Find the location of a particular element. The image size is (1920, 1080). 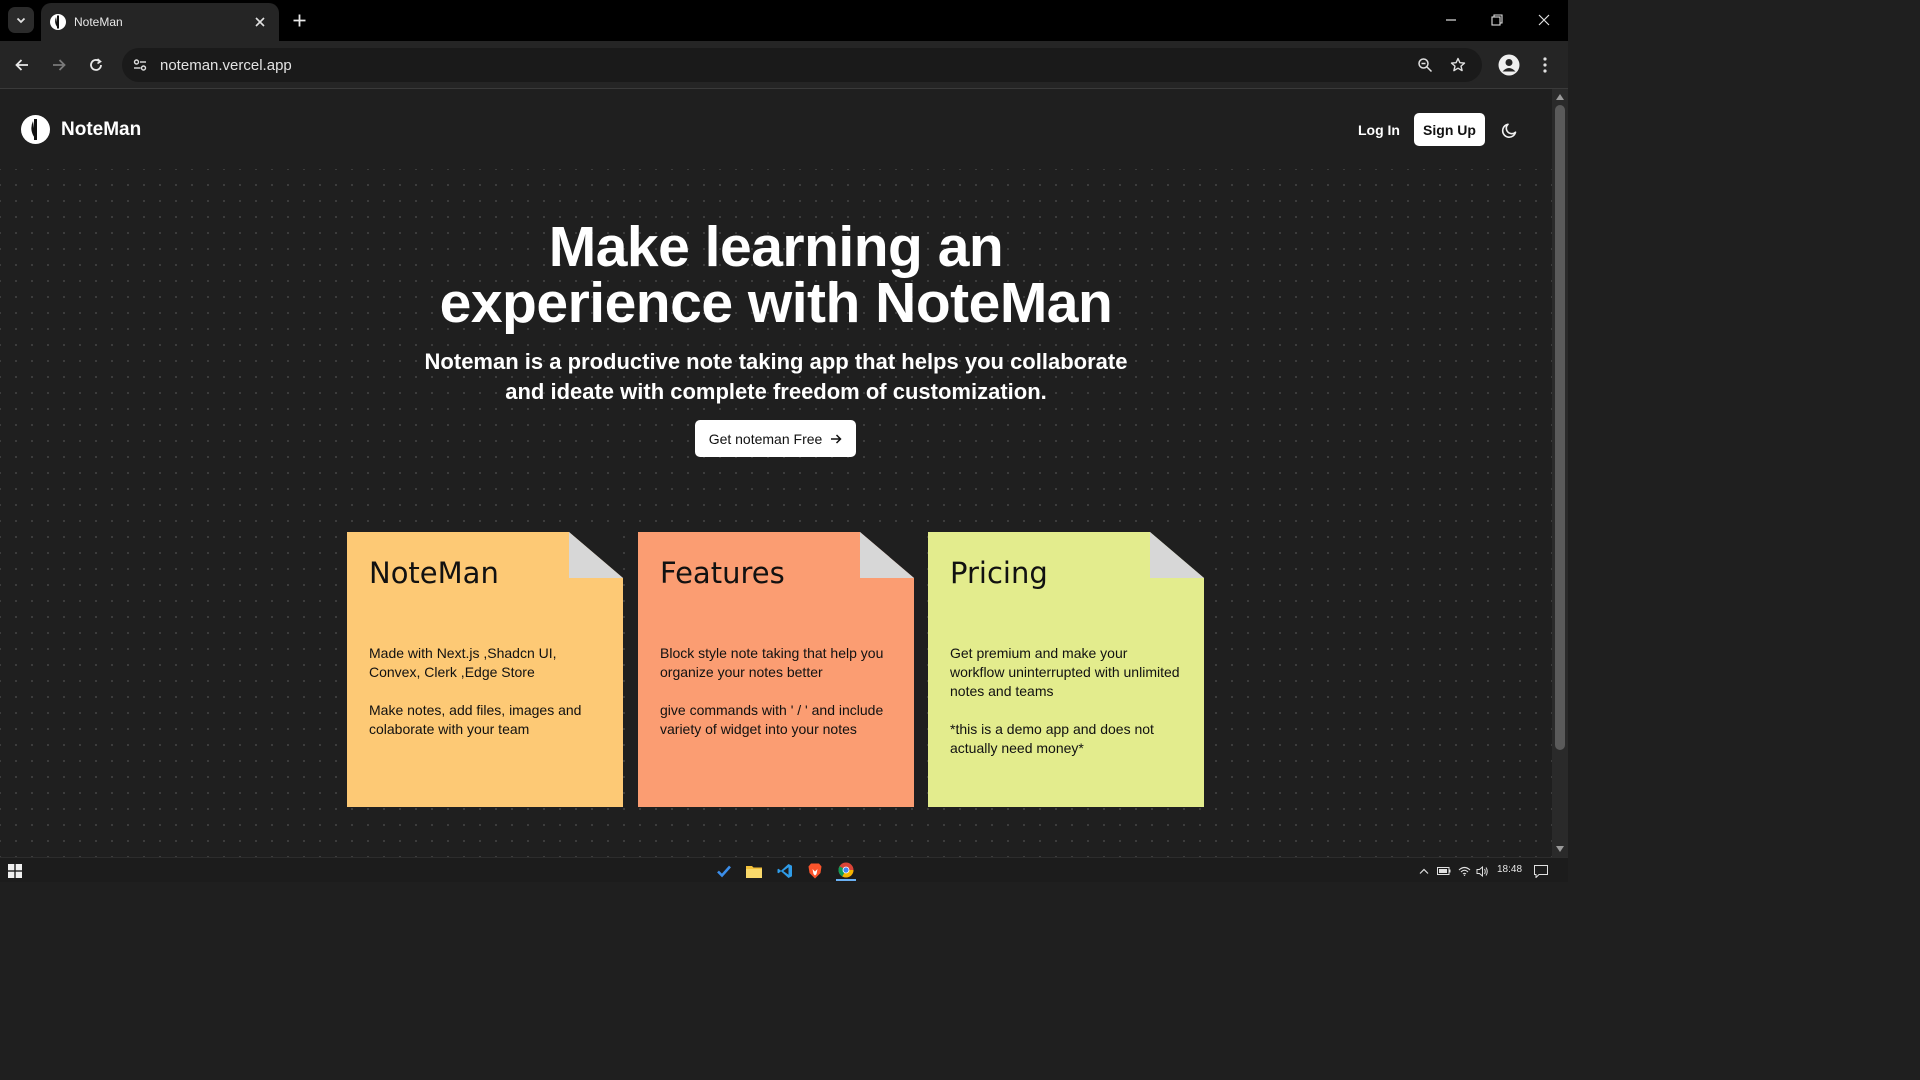

tab-title: NoteMan is located at coordinates (98, 22).